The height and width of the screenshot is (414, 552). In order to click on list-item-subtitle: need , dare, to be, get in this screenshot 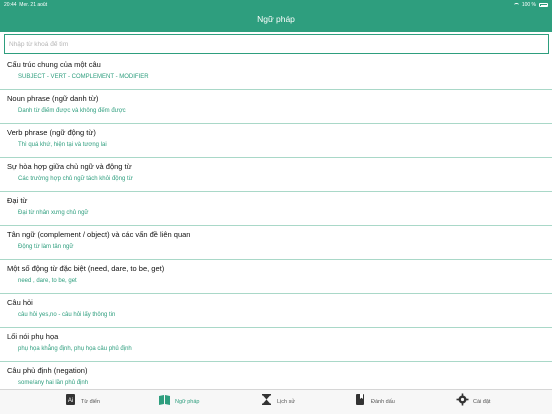, I will do `click(47, 281)`.